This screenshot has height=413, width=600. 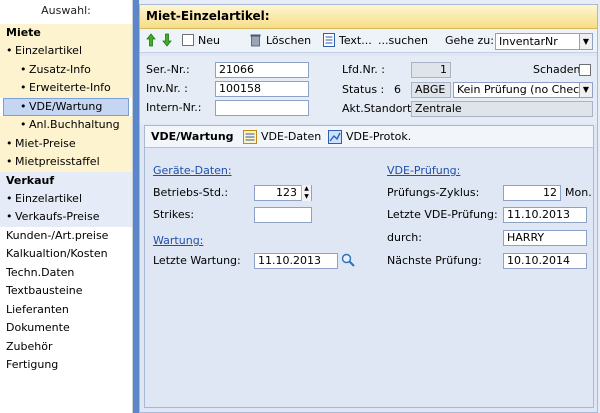 I want to click on spinner-icon: ▲ ▼, so click(x=306, y=193).